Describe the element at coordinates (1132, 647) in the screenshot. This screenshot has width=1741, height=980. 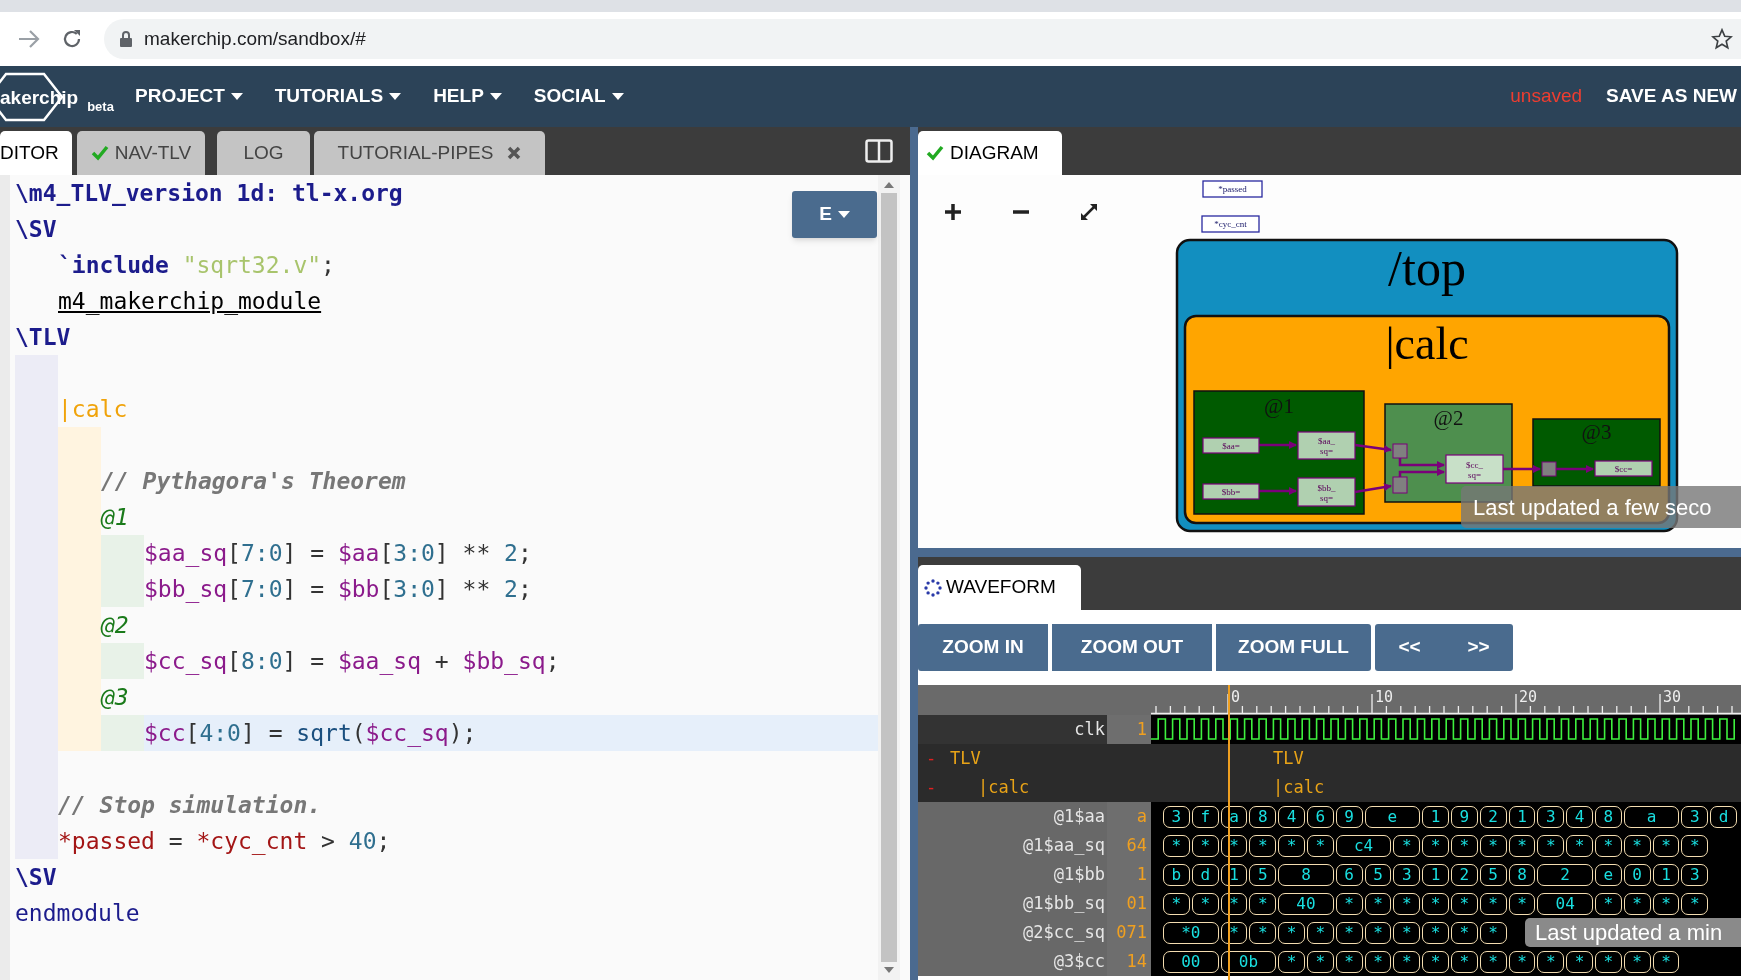
I see `zoom-button: ZOOM OUT` at that location.